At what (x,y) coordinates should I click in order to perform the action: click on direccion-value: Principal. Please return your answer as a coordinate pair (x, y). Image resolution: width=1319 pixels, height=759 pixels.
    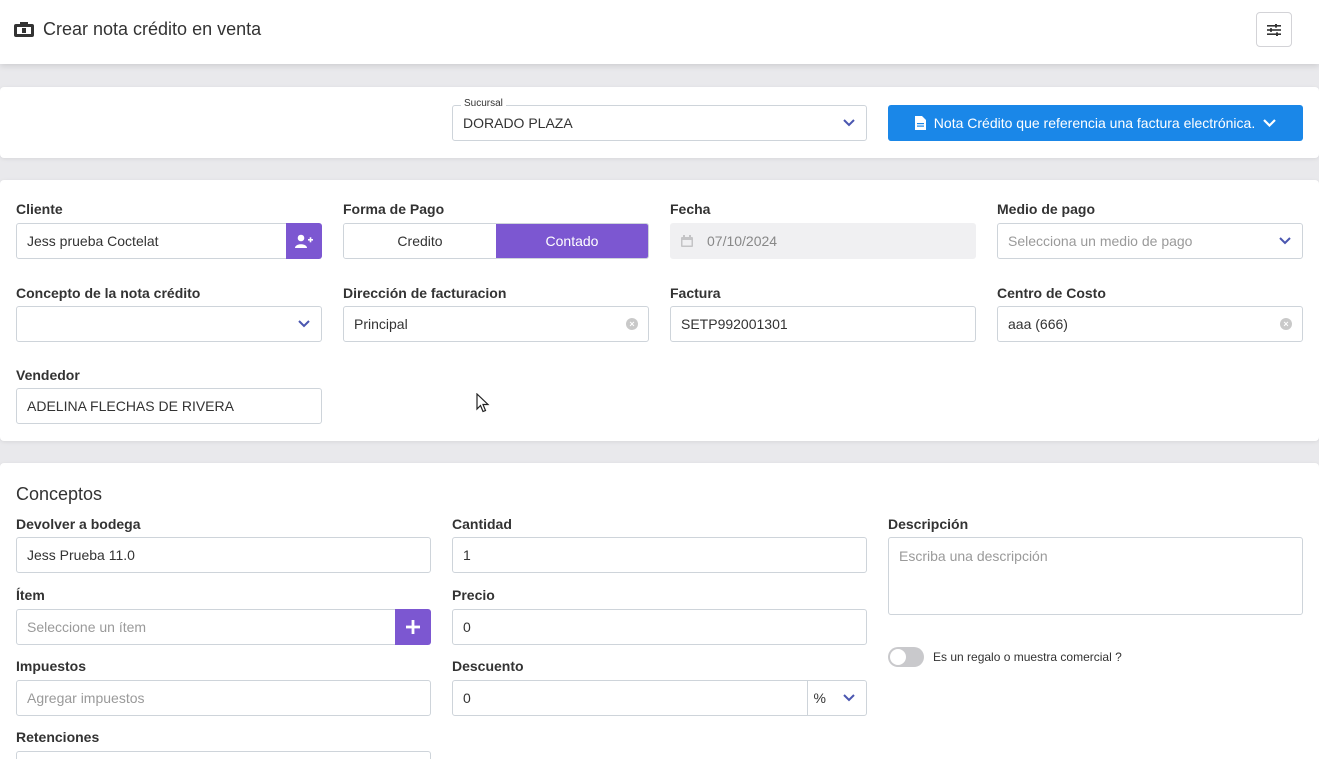
    Looking at the image, I should click on (381, 324).